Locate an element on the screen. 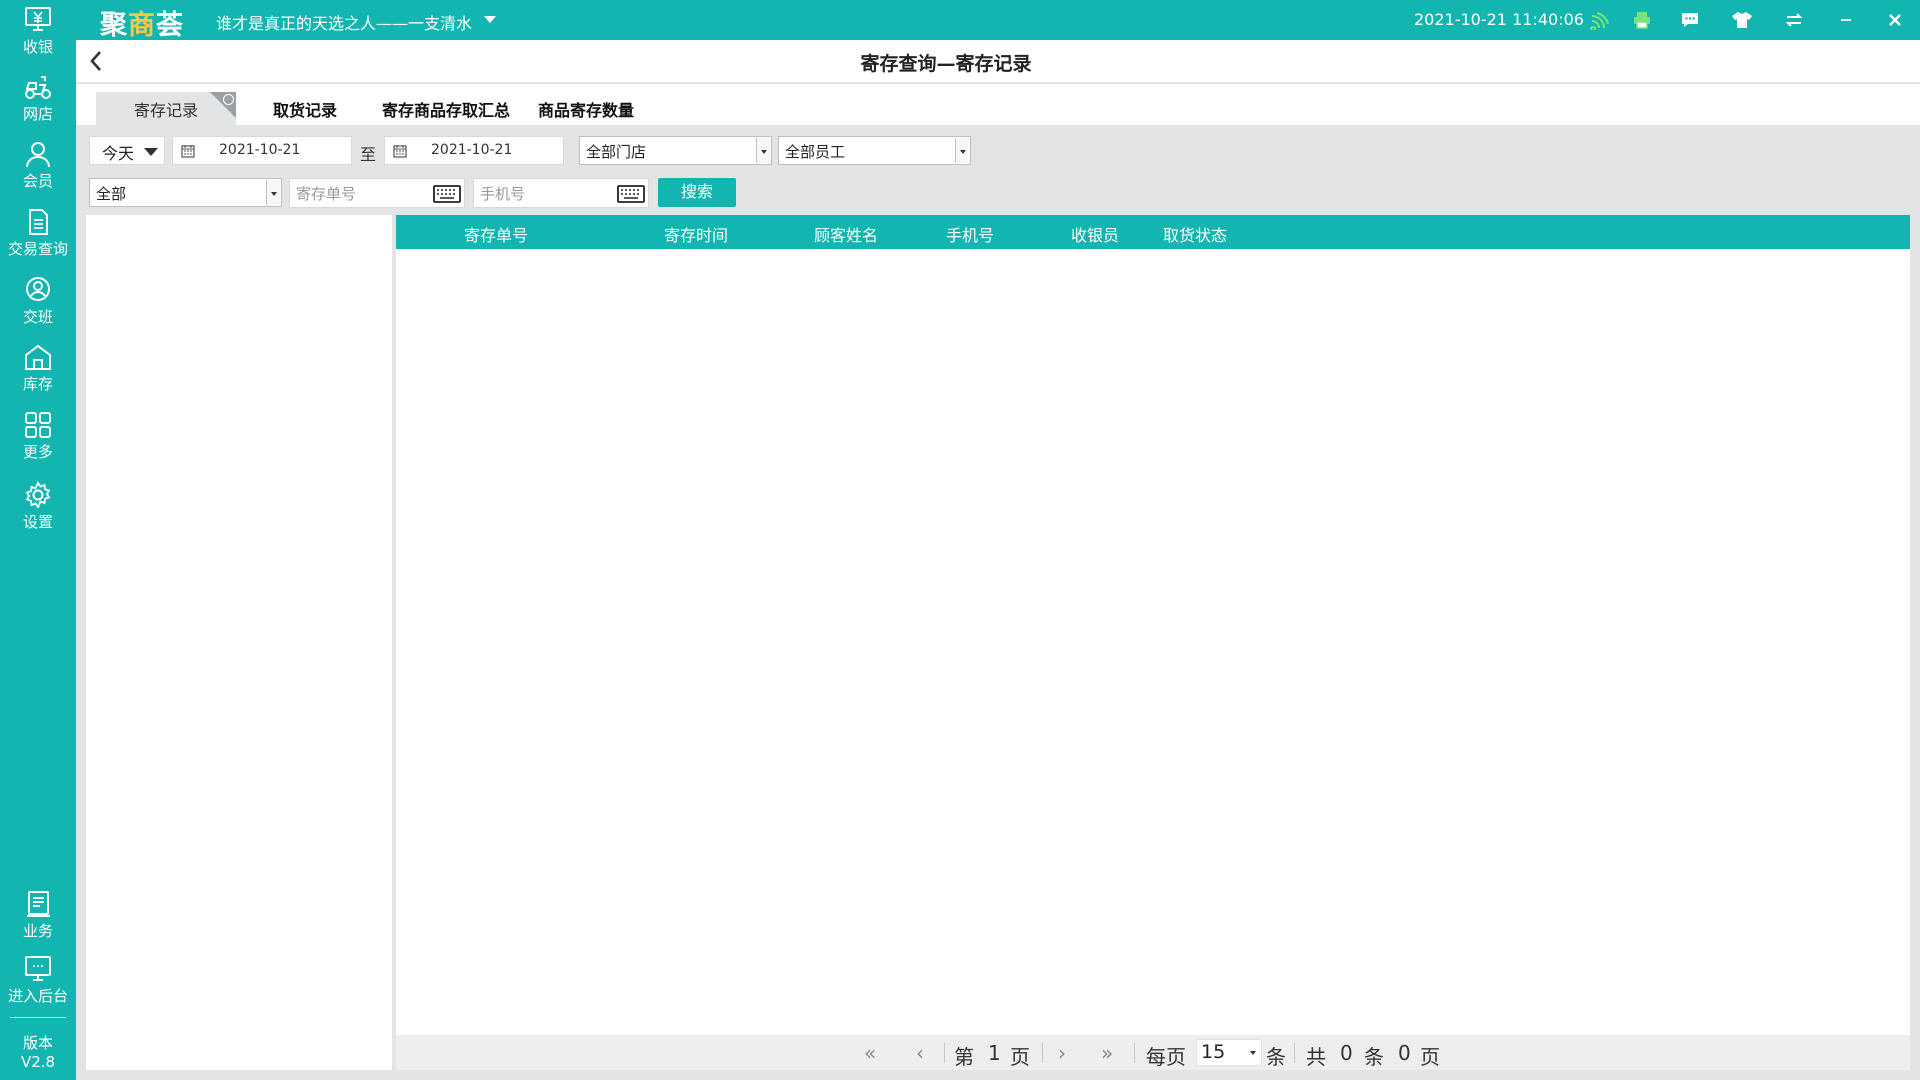 The height and width of the screenshot is (1080, 1920). next-page-button: › is located at coordinates (1062, 1053).